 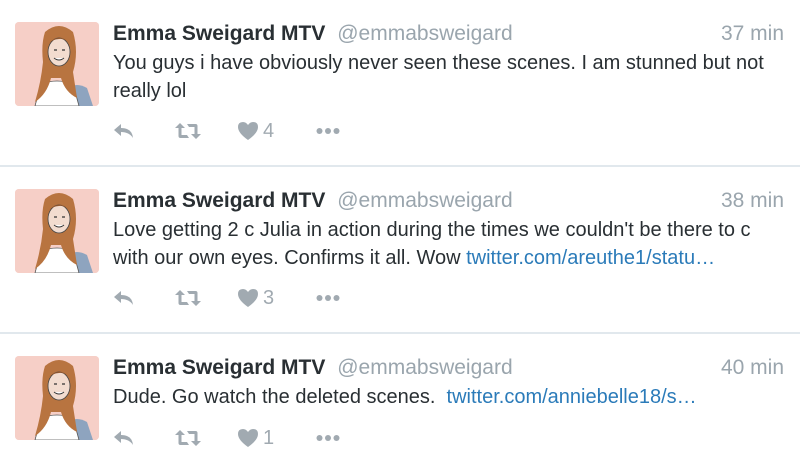 What do you see at coordinates (269, 437) in the screenshot?
I see `like-count: 1` at bounding box center [269, 437].